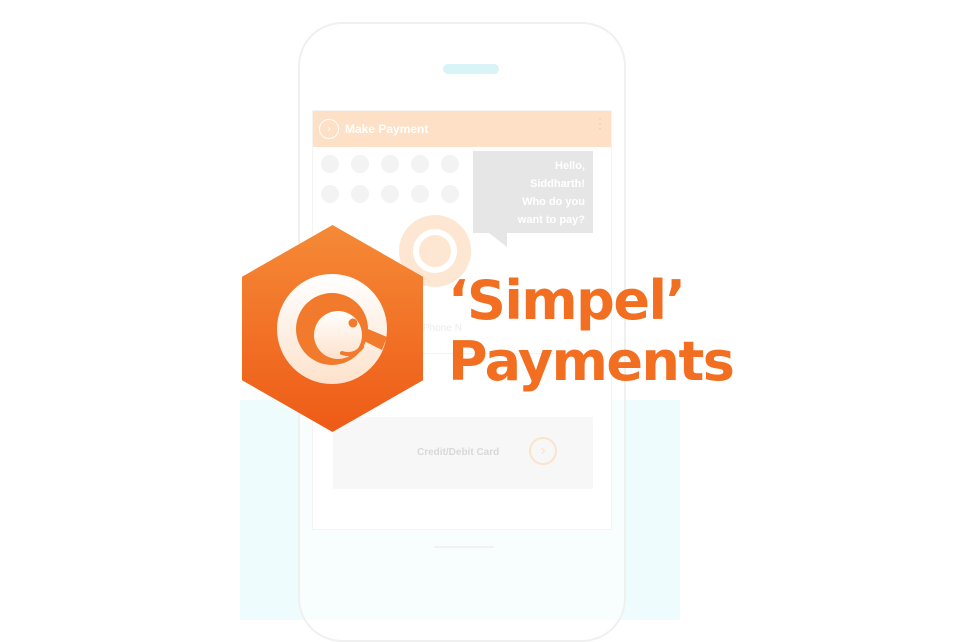 Image resolution: width=960 pixels, height=642 pixels. What do you see at coordinates (462, 129) in the screenshot?
I see `app-header: › Make Payment ⋮` at bounding box center [462, 129].